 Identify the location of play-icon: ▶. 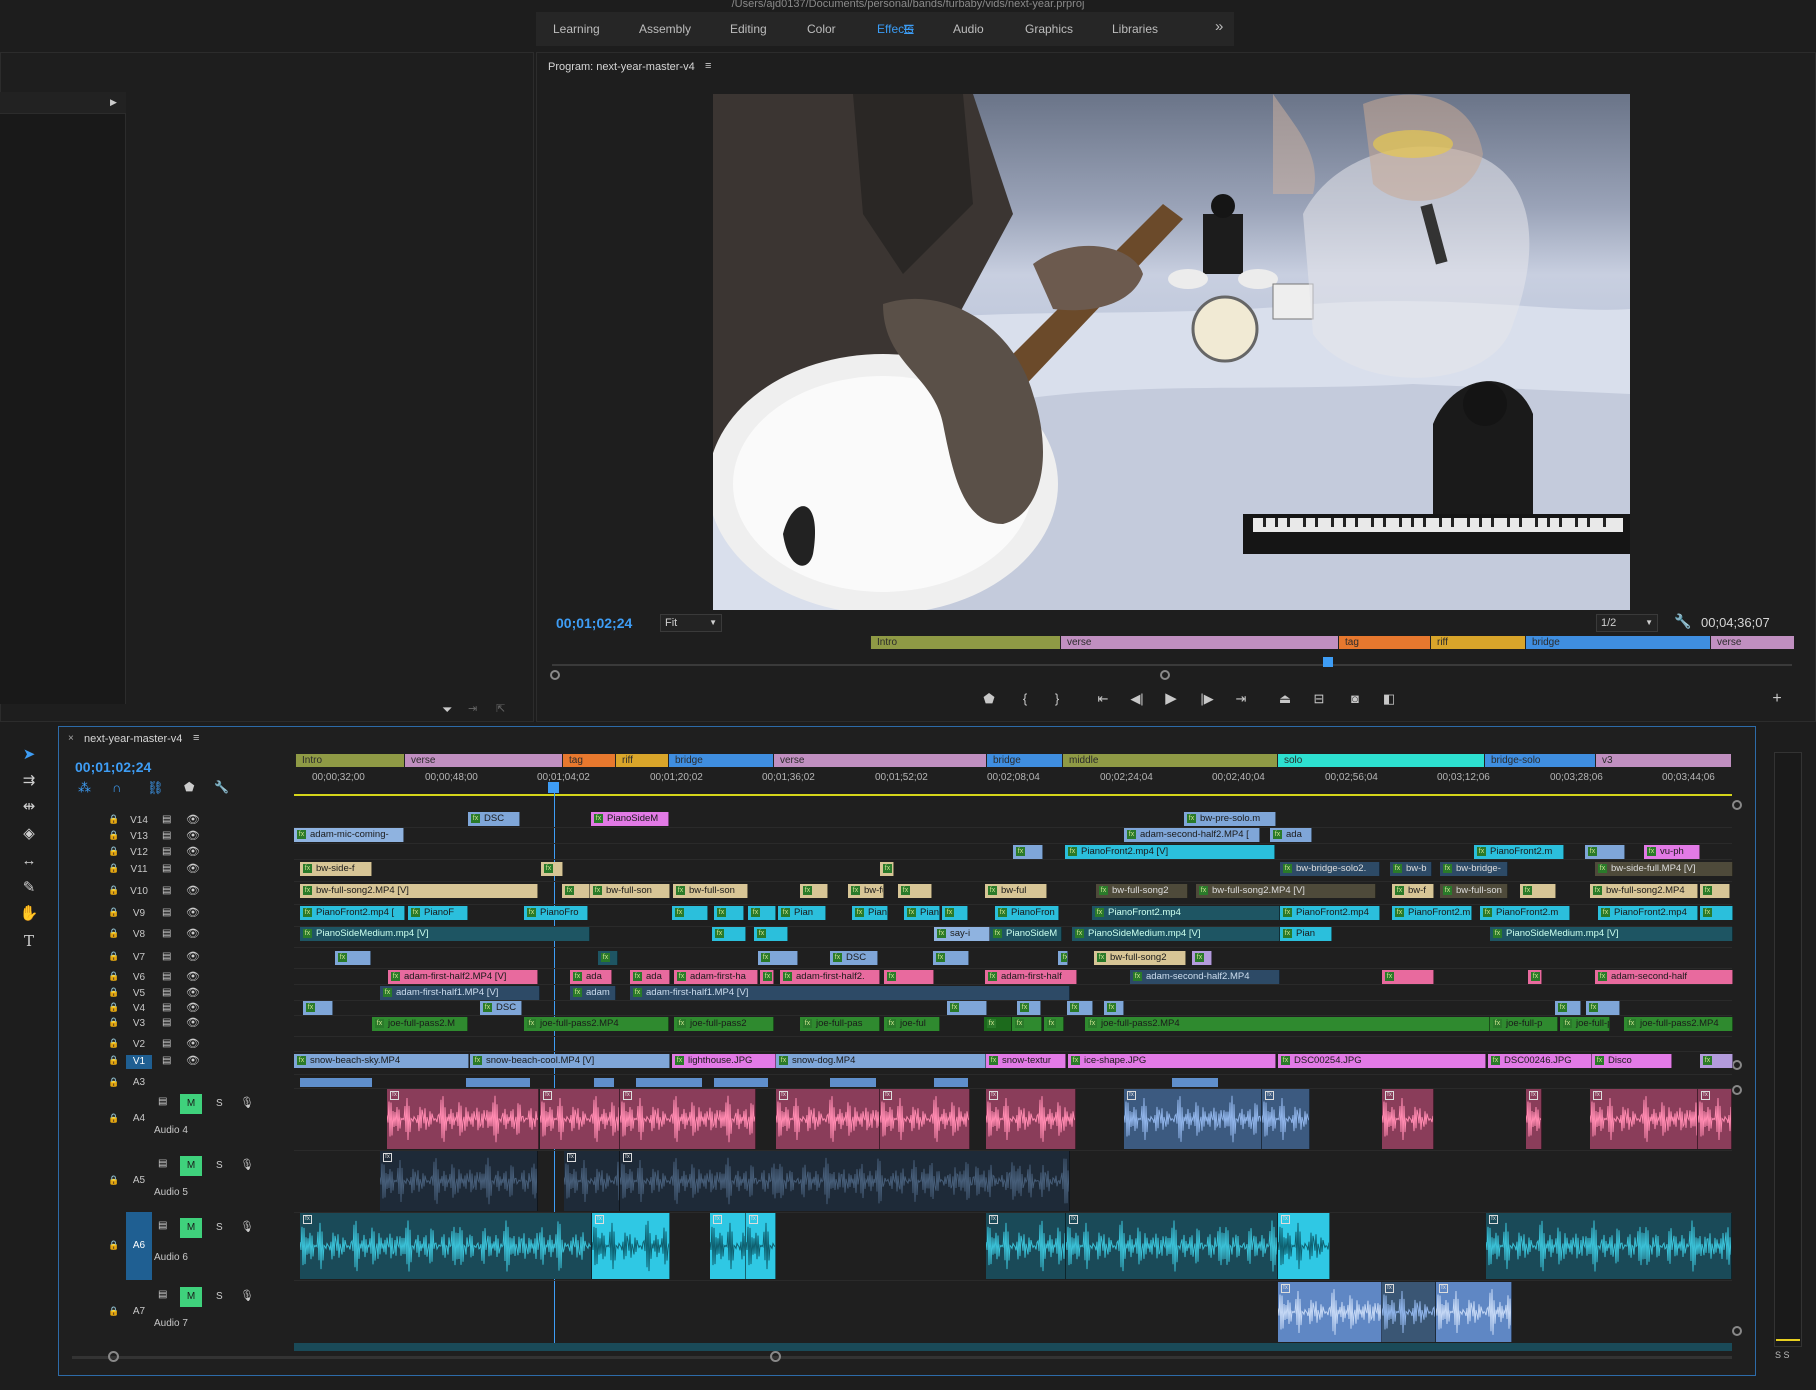
(1171, 699).